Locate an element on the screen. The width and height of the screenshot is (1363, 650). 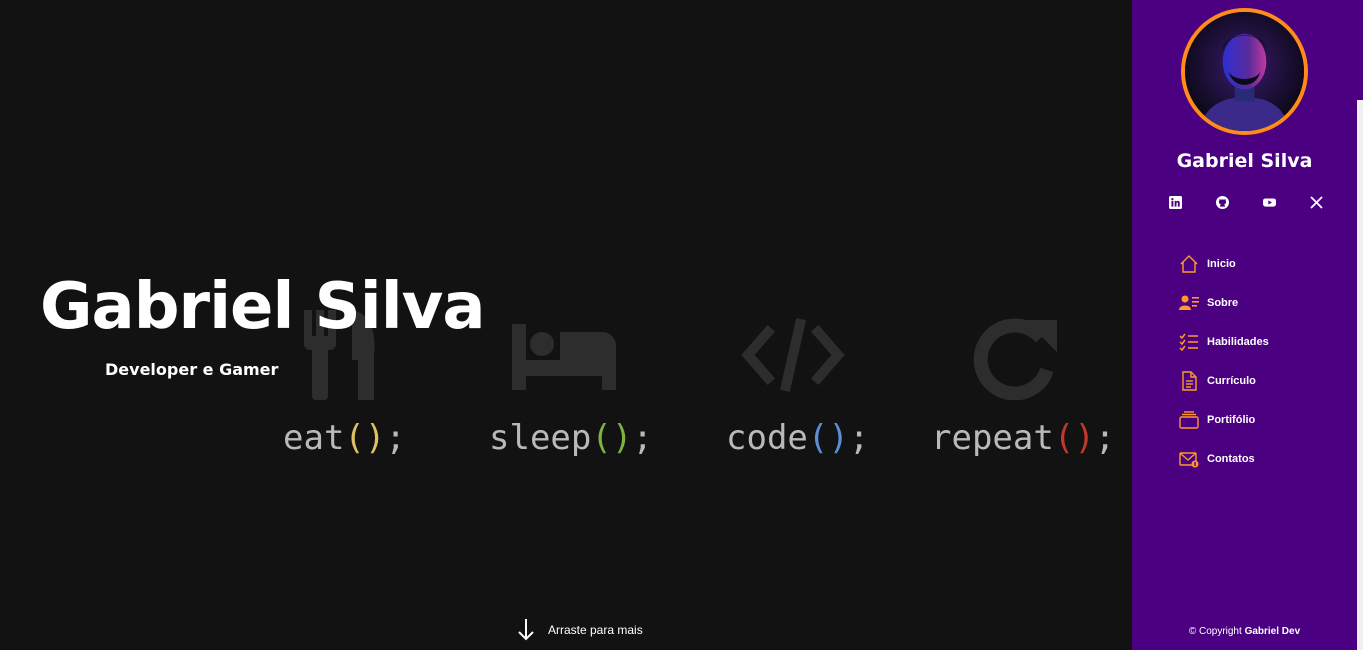
motto-sleep: sleep(); is located at coordinates (571, 438).